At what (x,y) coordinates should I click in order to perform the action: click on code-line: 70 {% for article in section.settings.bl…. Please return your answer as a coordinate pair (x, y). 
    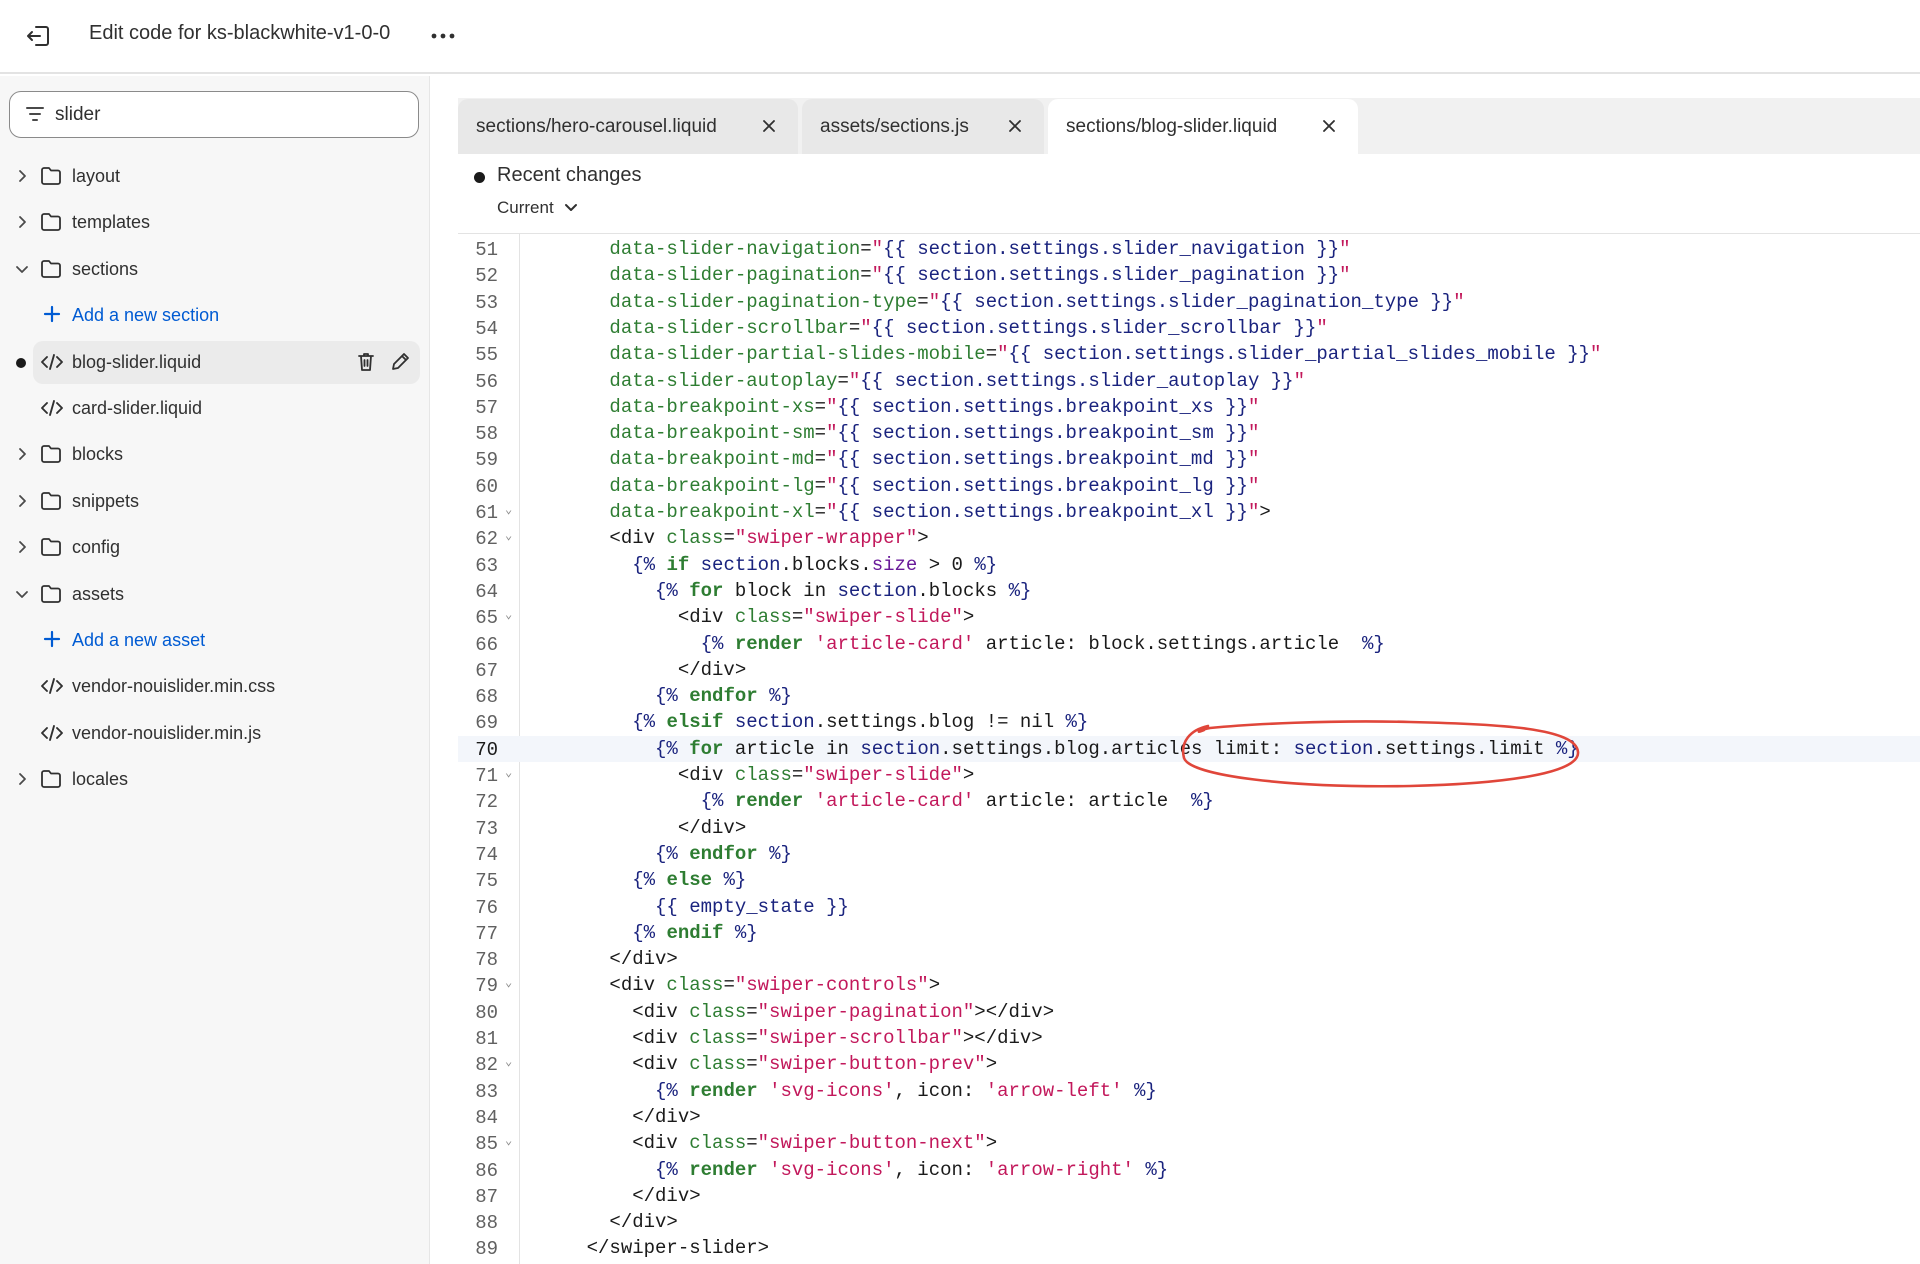
    Looking at the image, I should click on (1189, 748).